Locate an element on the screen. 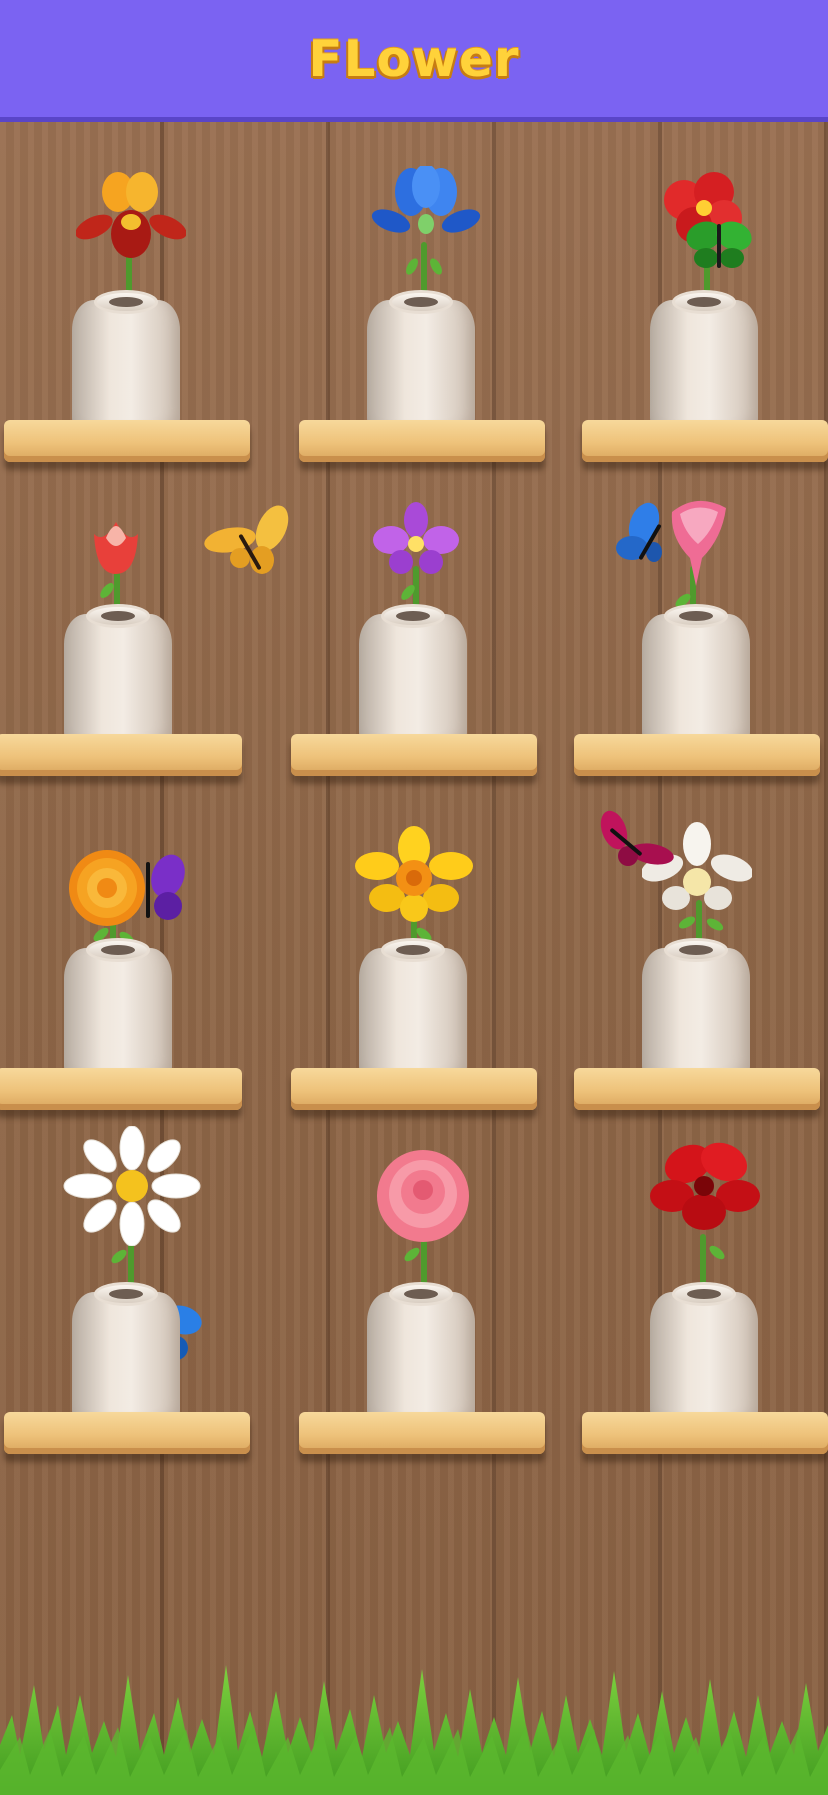 The image size is (828, 1795). daisy-white-flower is located at coordinates (132, 1186).